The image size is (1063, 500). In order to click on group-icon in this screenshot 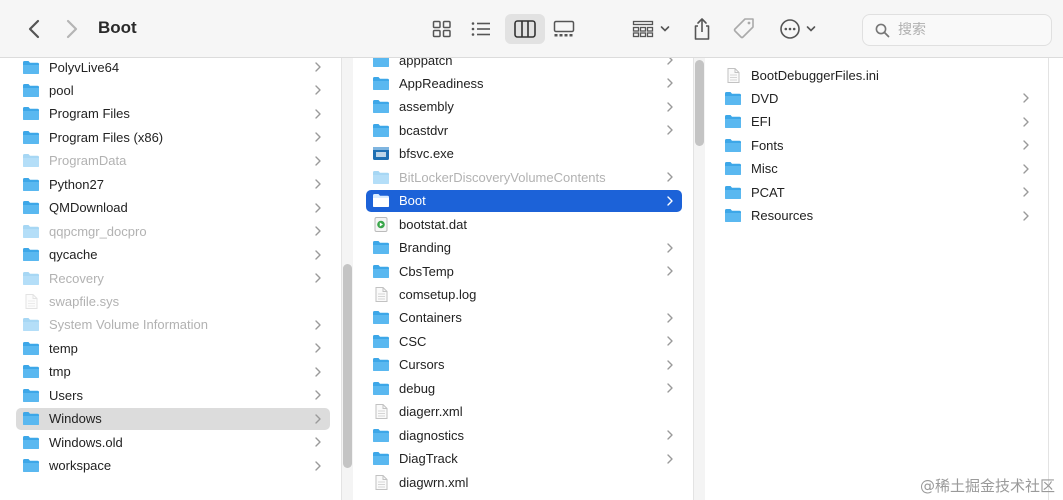, I will do `click(643, 29)`.